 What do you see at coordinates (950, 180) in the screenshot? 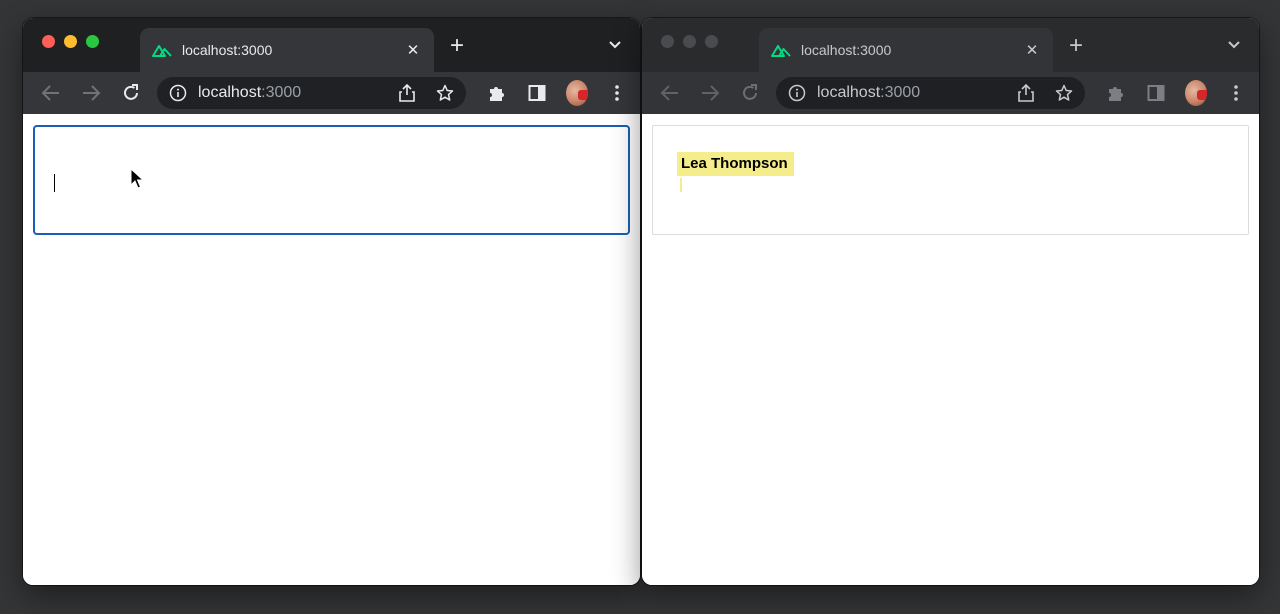
I see `editor-input: Lea Thompson` at bounding box center [950, 180].